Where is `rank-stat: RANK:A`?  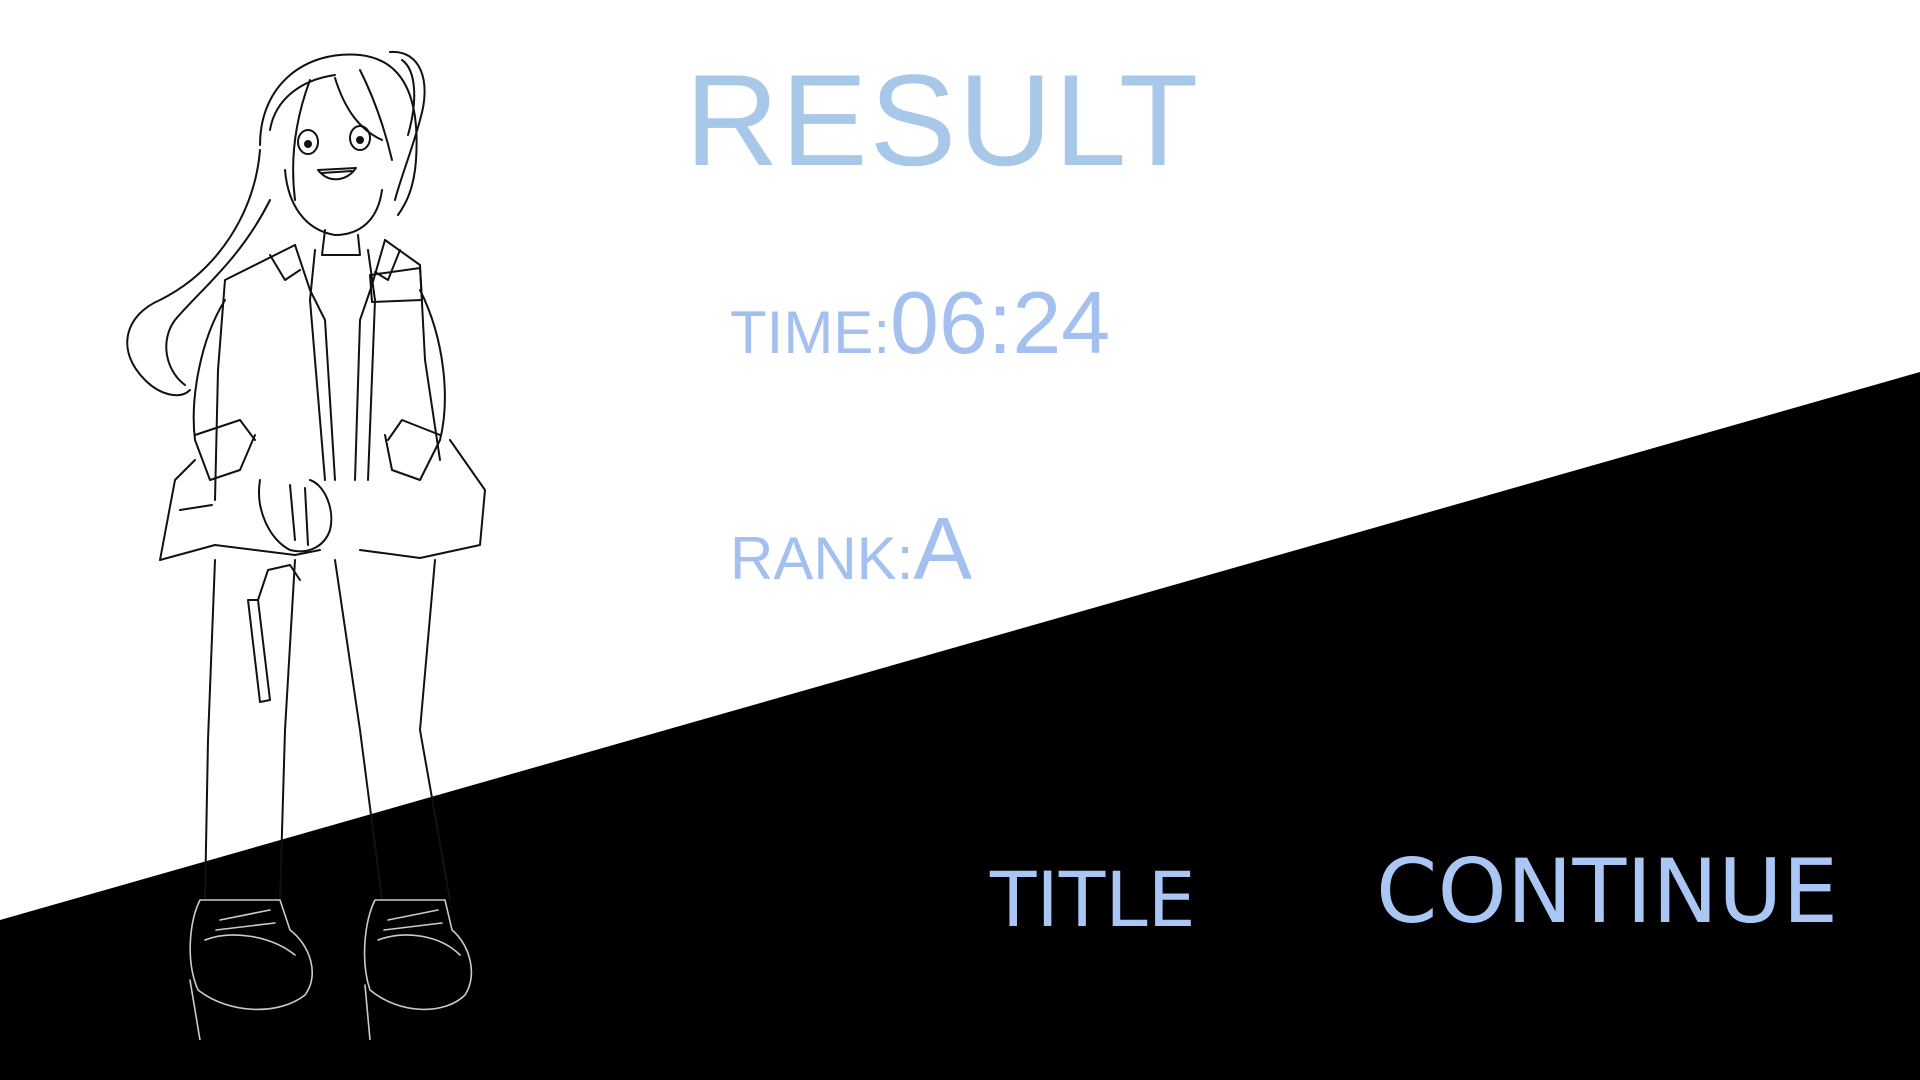 rank-stat: RANK:A is located at coordinates (851, 549).